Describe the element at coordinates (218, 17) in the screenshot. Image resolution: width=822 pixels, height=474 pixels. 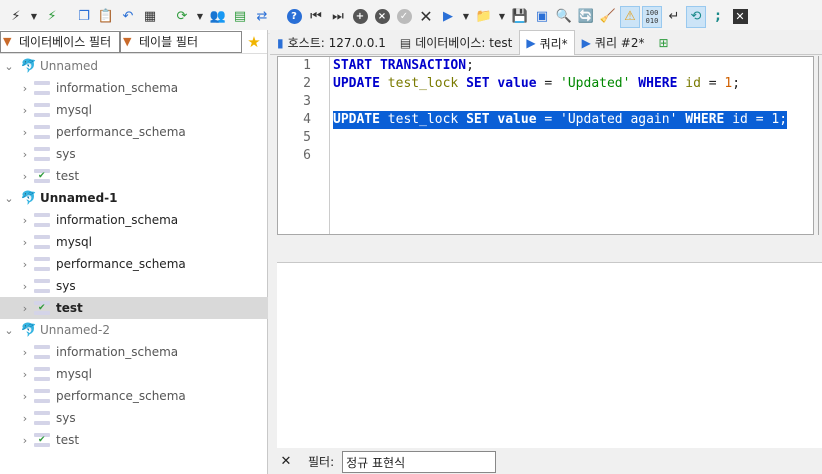
I see `users-icon: 👥` at that location.